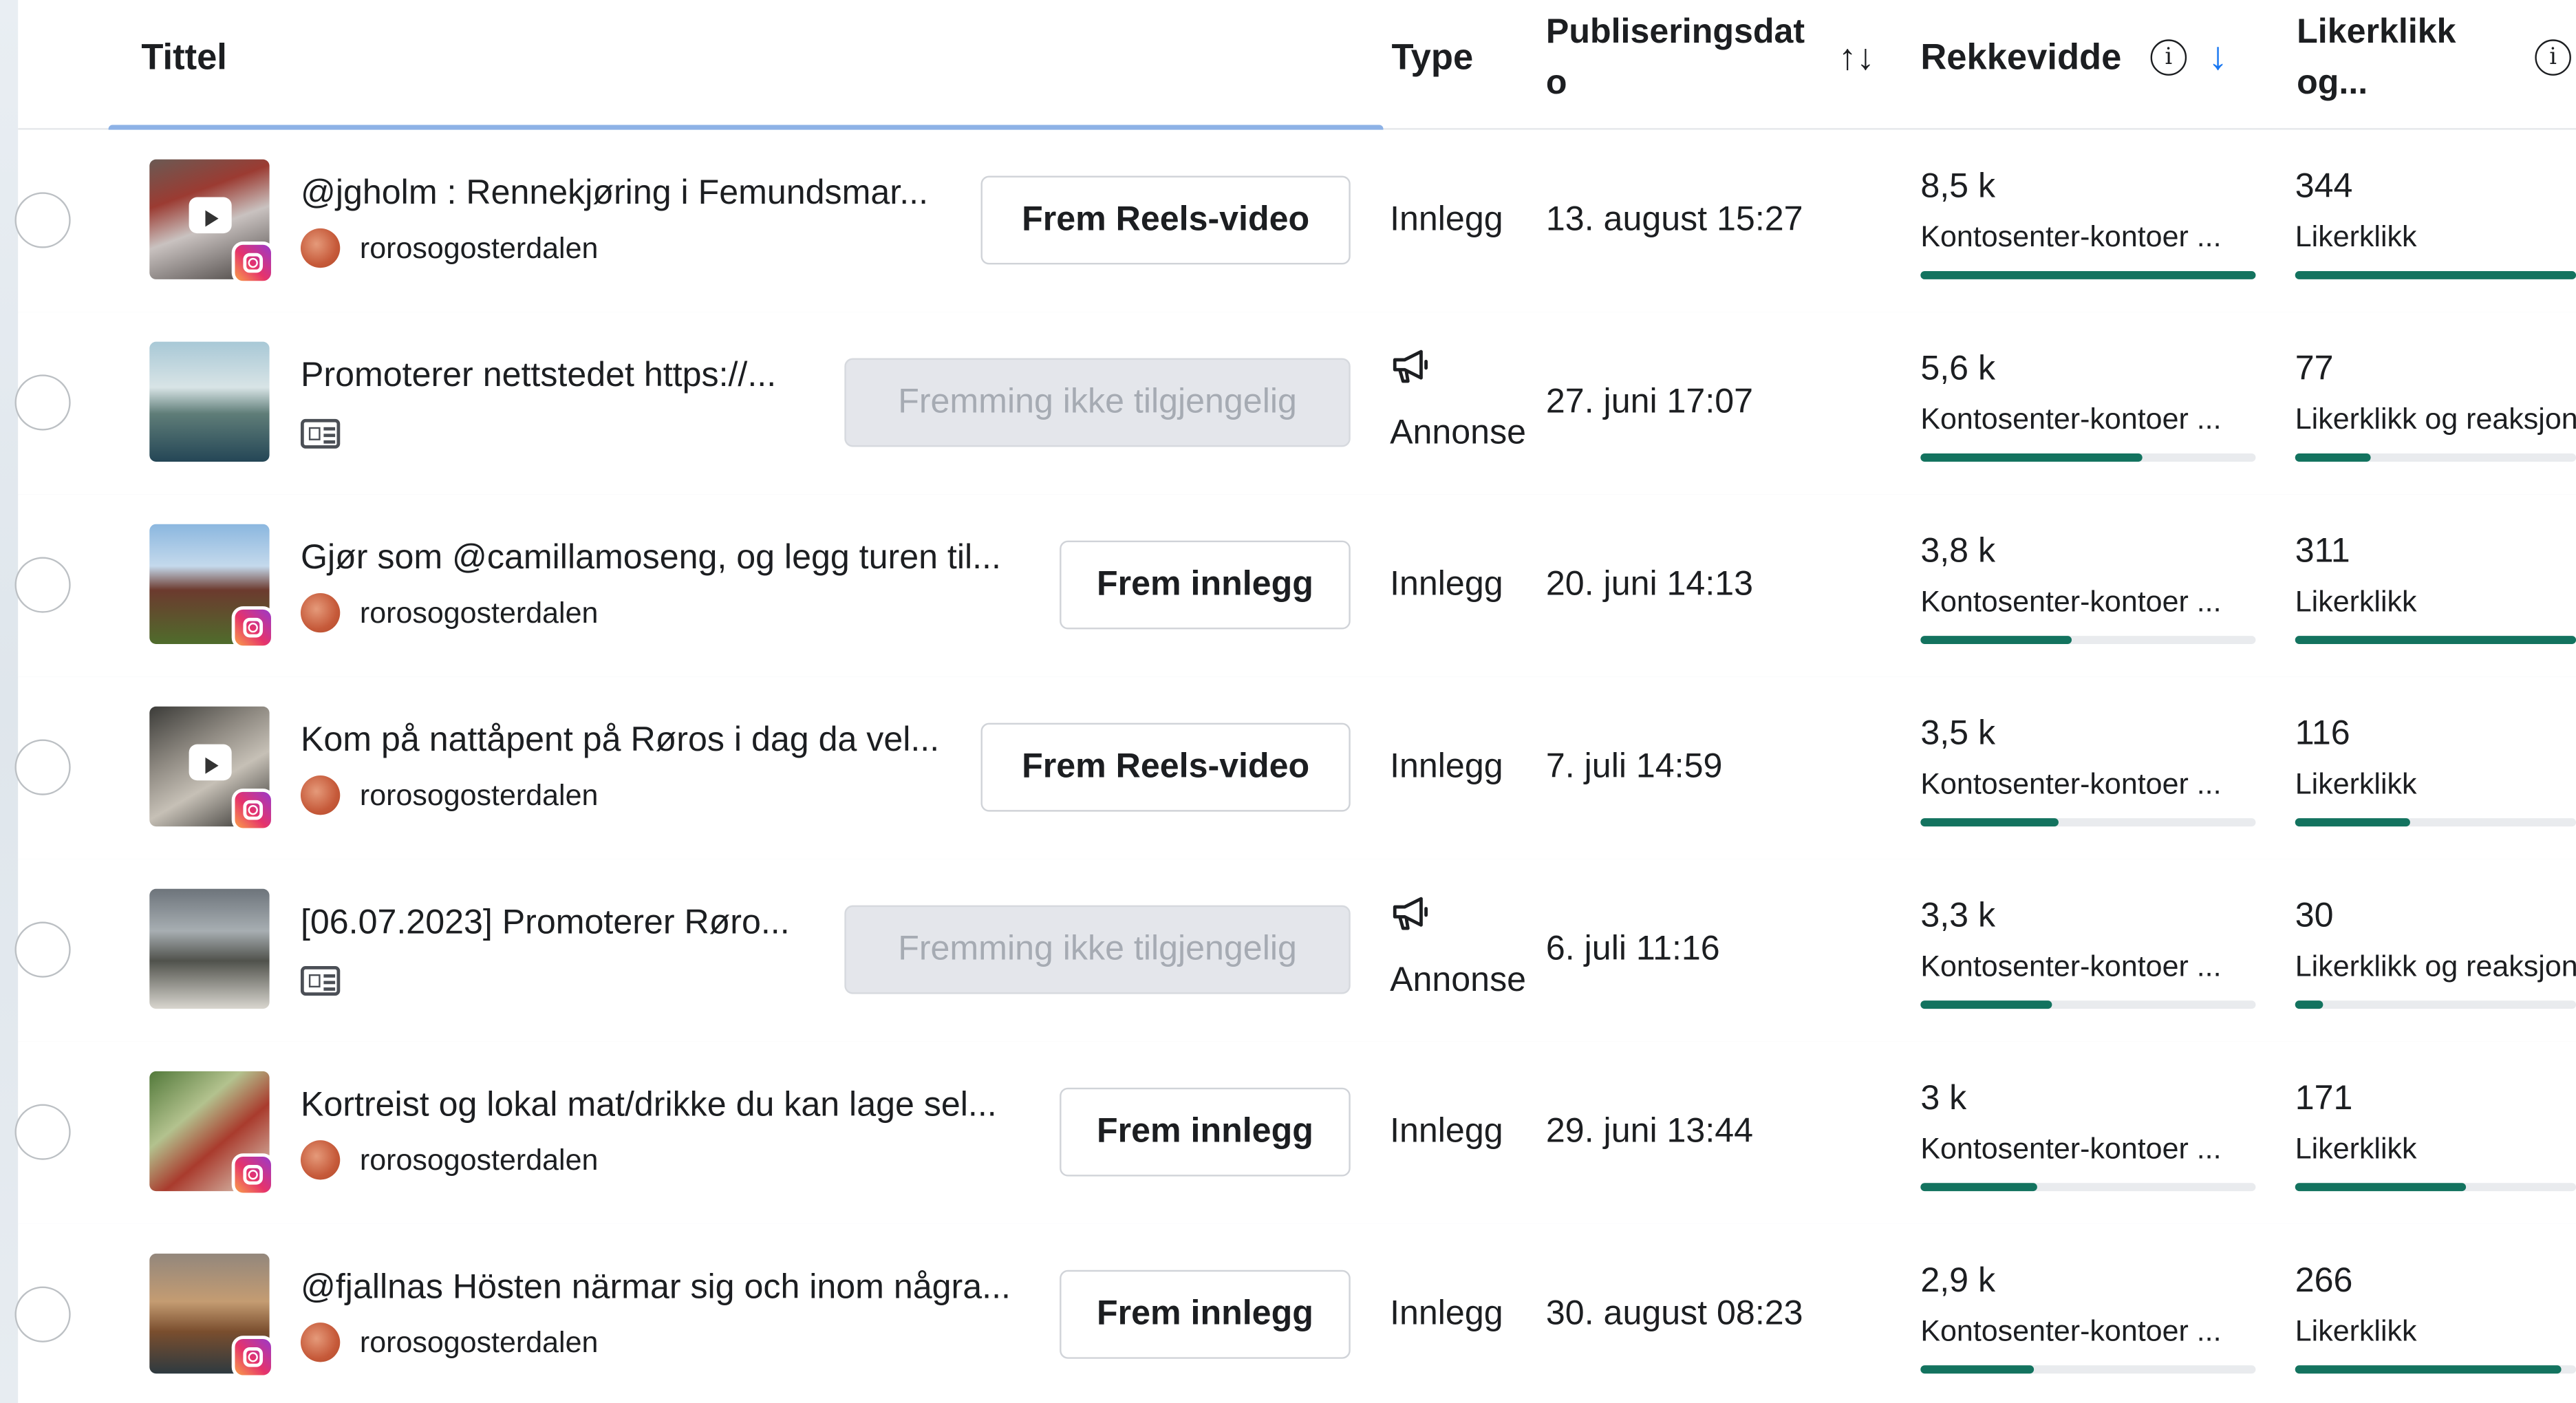  What do you see at coordinates (1857, 58) in the screenshot?
I see `sort-arrows-icon: ↑↓` at bounding box center [1857, 58].